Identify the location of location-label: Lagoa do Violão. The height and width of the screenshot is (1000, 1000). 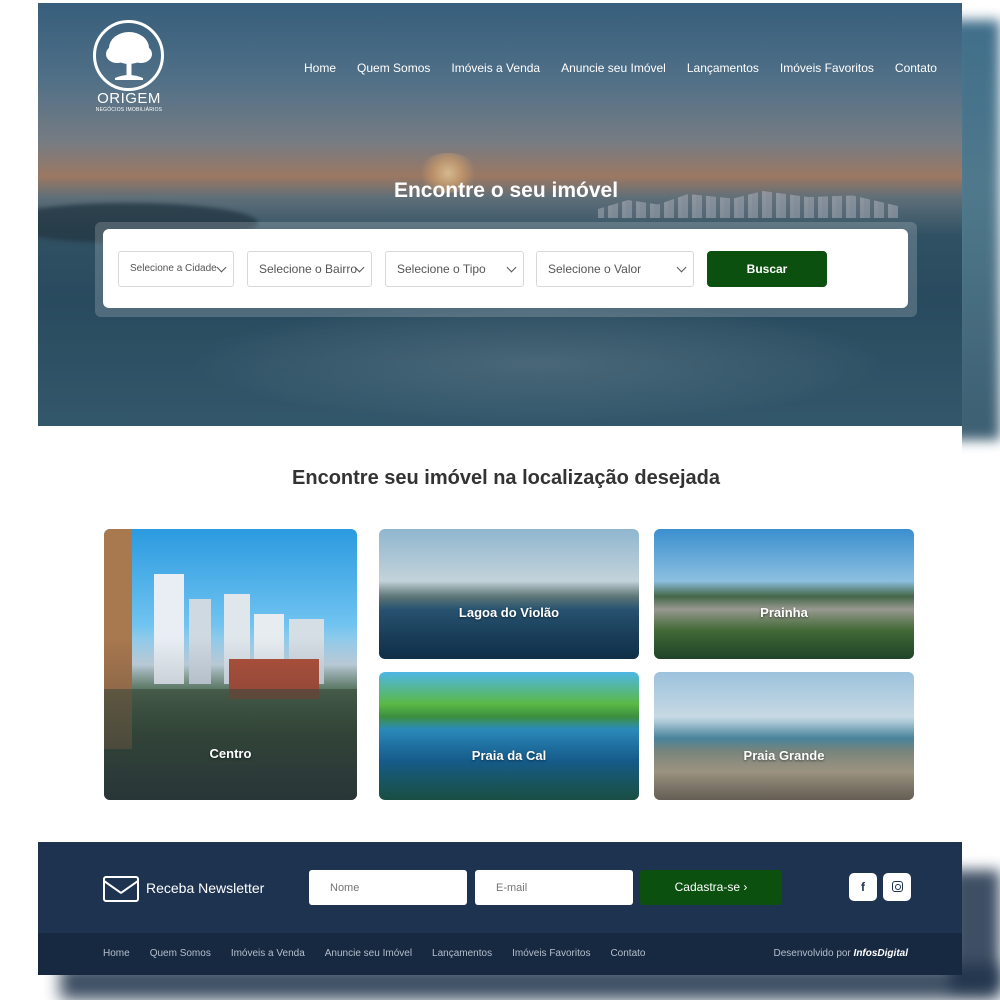
(509, 612).